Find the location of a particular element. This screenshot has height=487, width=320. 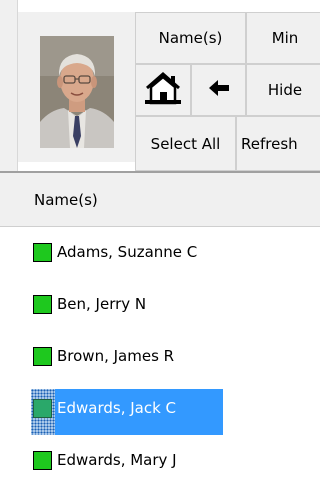

names-column-label: Name(s) is located at coordinates (66, 200).